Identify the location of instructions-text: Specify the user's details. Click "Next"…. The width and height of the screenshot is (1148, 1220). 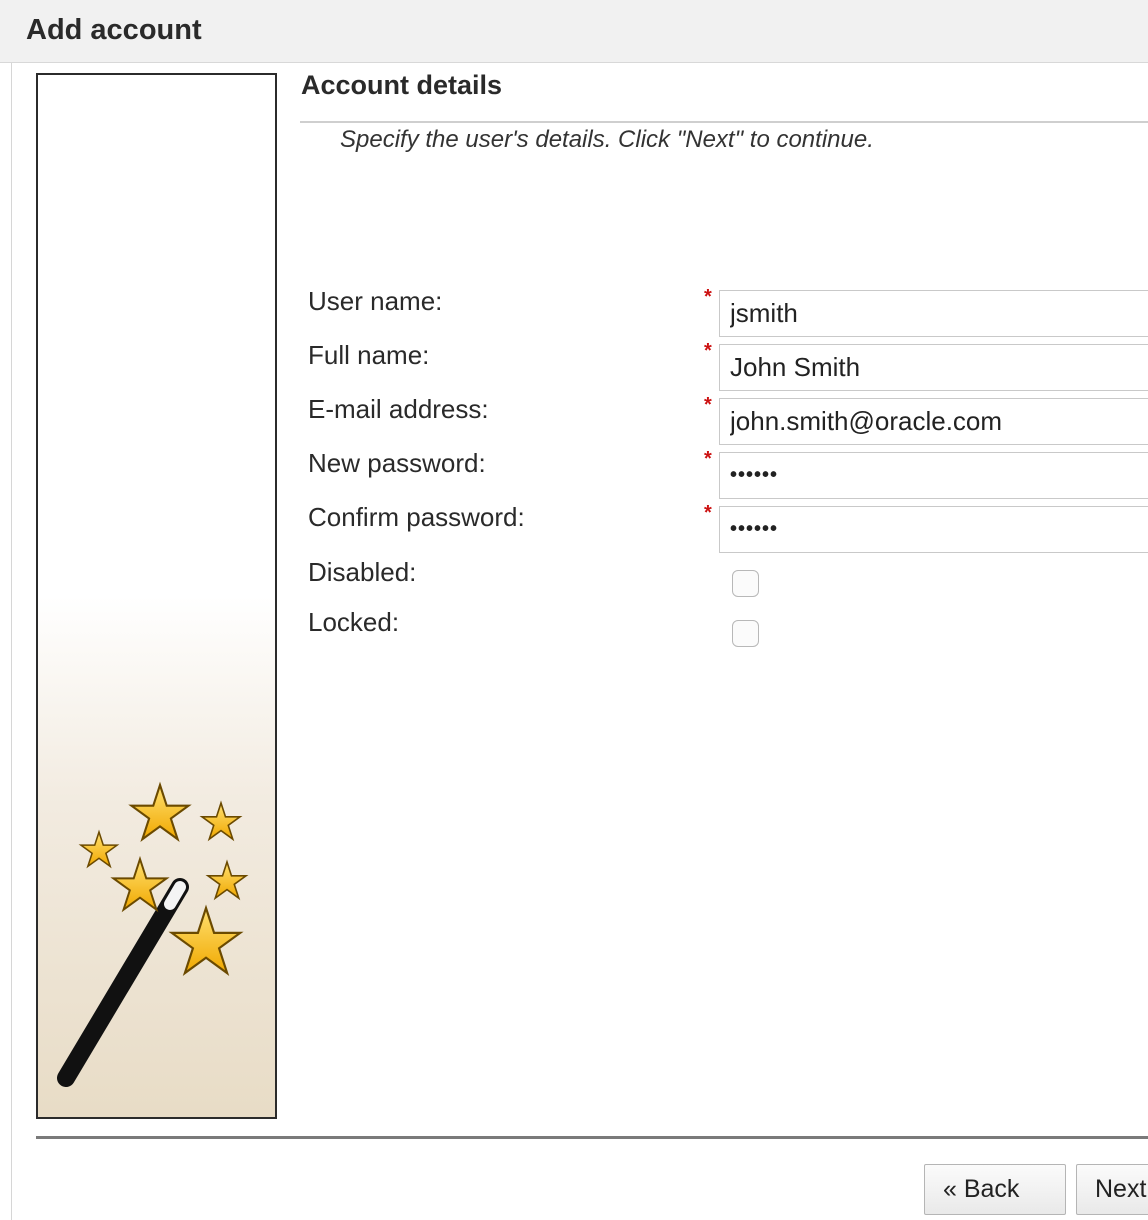
(607, 139).